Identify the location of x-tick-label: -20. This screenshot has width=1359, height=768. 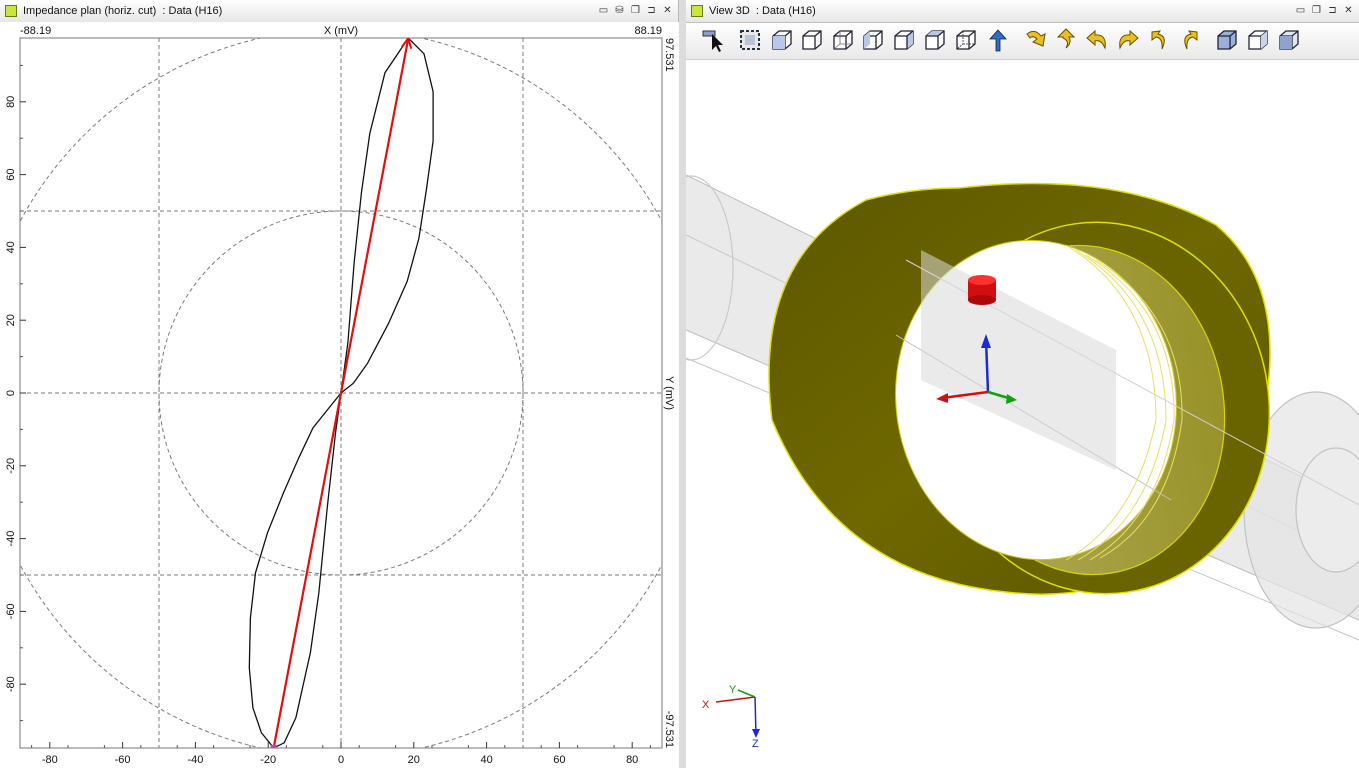
(268, 760).